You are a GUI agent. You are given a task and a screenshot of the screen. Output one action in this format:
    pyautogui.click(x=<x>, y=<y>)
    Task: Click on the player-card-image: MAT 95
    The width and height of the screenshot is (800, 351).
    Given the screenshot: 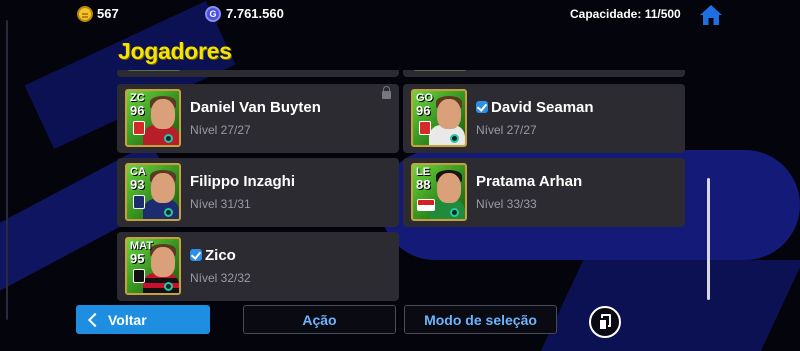 What is the action you would take?
    pyautogui.click(x=153, y=266)
    